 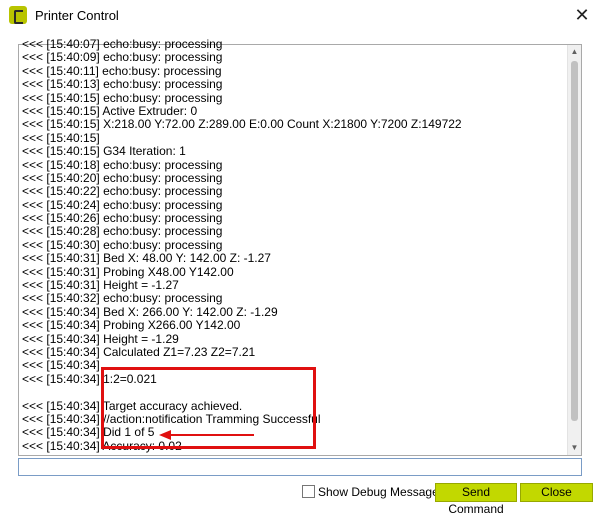 What do you see at coordinates (77, 15) in the screenshot?
I see `window-title: Printer Control` at bounding box center [77, 15].